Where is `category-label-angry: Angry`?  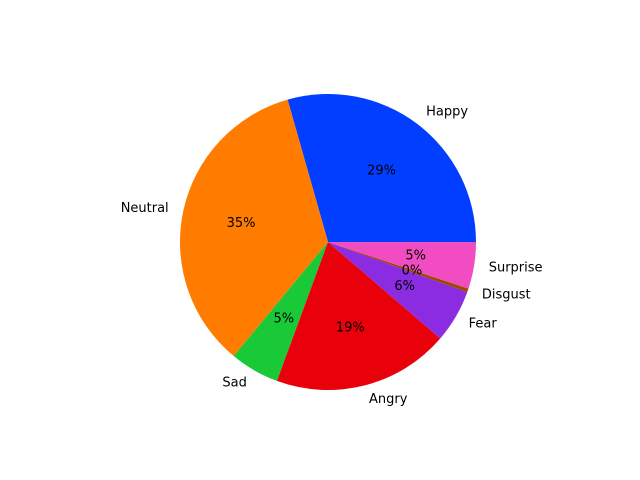 category-label-angry: Angry is located at coordinates (388, 399).